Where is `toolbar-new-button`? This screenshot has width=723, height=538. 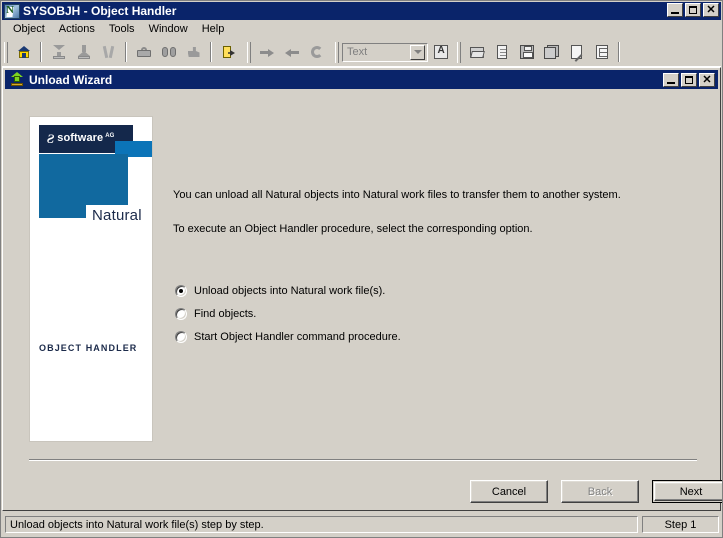
toolbar-new-button is located at coordinates (501, 52).